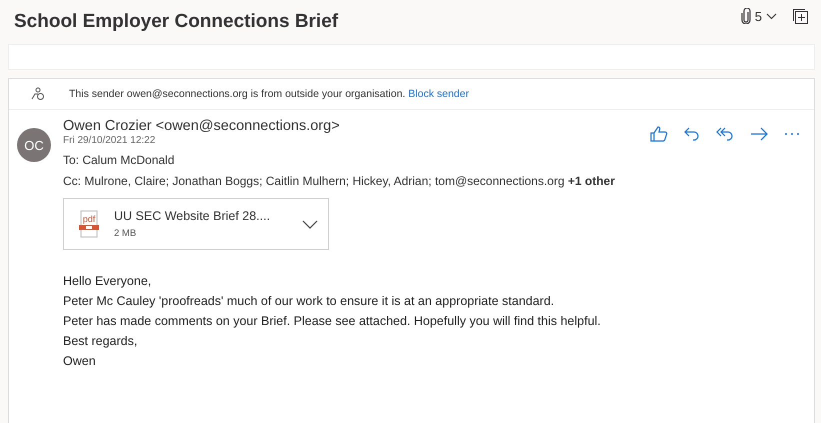 This screenshot has height=423, width=821. Describe the element at coordinates (759, 134) in the screenshot. I see `forward-icon` at that location.